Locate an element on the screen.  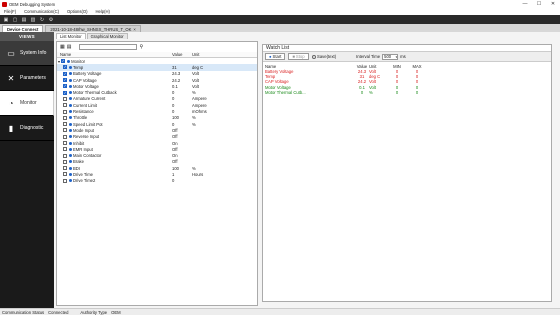
start-button: ● Start is located at coordinates (275, 56).